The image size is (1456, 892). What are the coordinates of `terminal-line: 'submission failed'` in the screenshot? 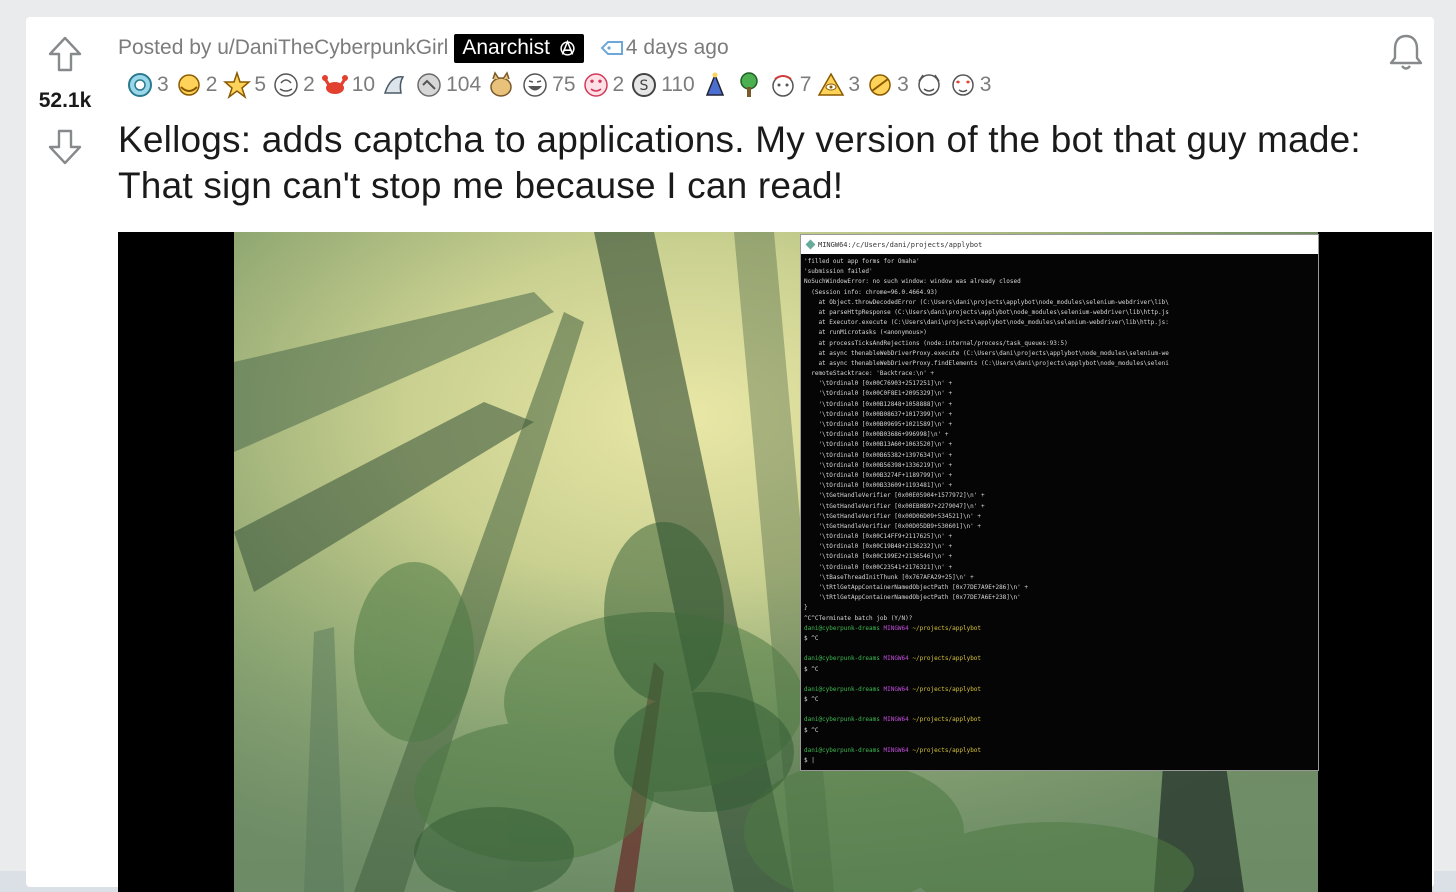 It's located at (838, 272).